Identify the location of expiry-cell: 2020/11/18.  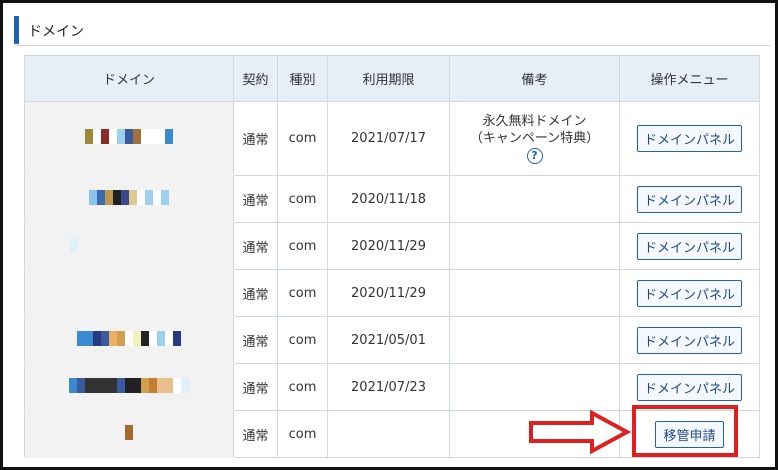
(388, 199).